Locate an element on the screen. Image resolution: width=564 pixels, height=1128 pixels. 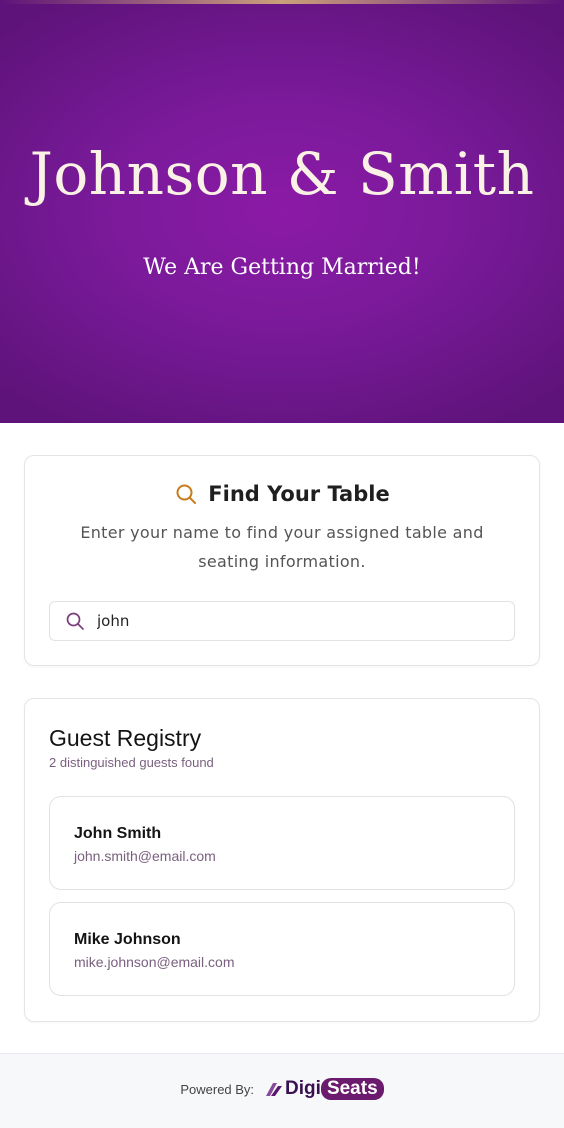
guest-search-box is located at coordinates (282, 621).